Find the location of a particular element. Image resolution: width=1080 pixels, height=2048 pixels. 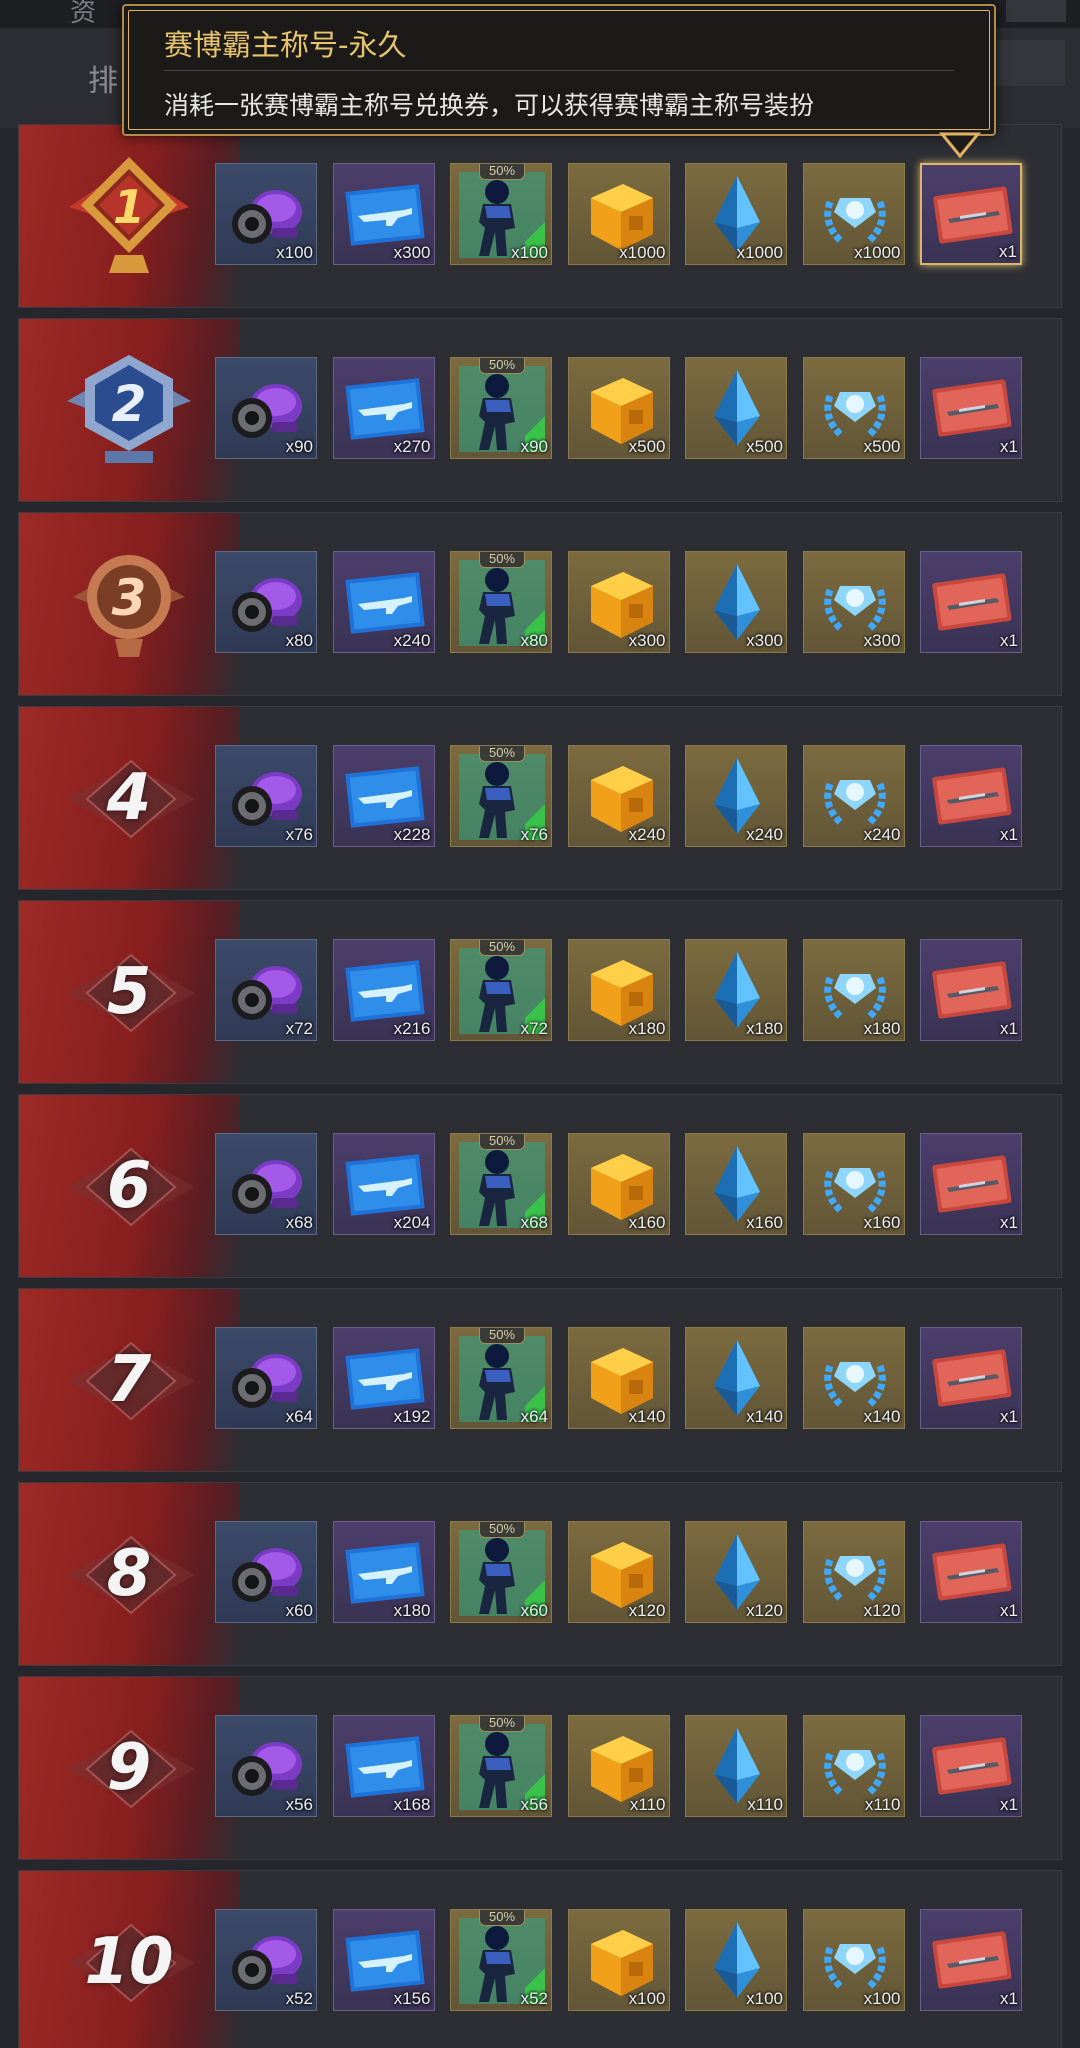

reward-item-orange-crate: x180 is located at coordinates (618, 990).